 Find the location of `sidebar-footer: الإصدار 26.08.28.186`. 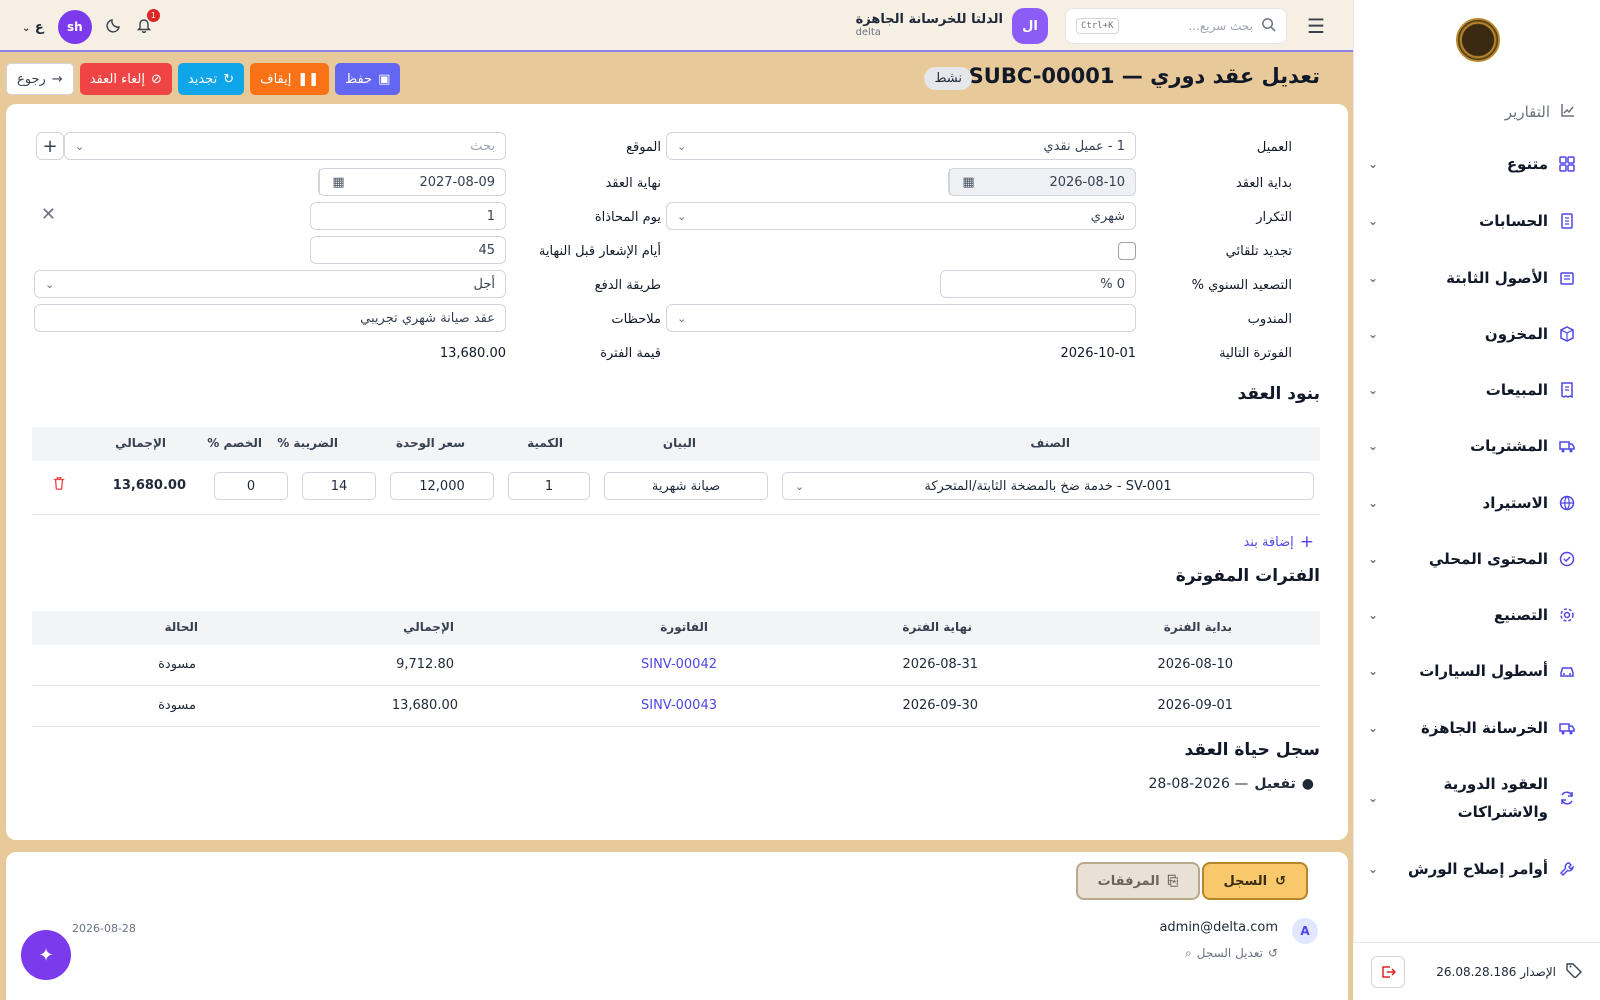

sidebar-footer: الإصدار 26.08.28.186 is located at coordinates (1476, 971).